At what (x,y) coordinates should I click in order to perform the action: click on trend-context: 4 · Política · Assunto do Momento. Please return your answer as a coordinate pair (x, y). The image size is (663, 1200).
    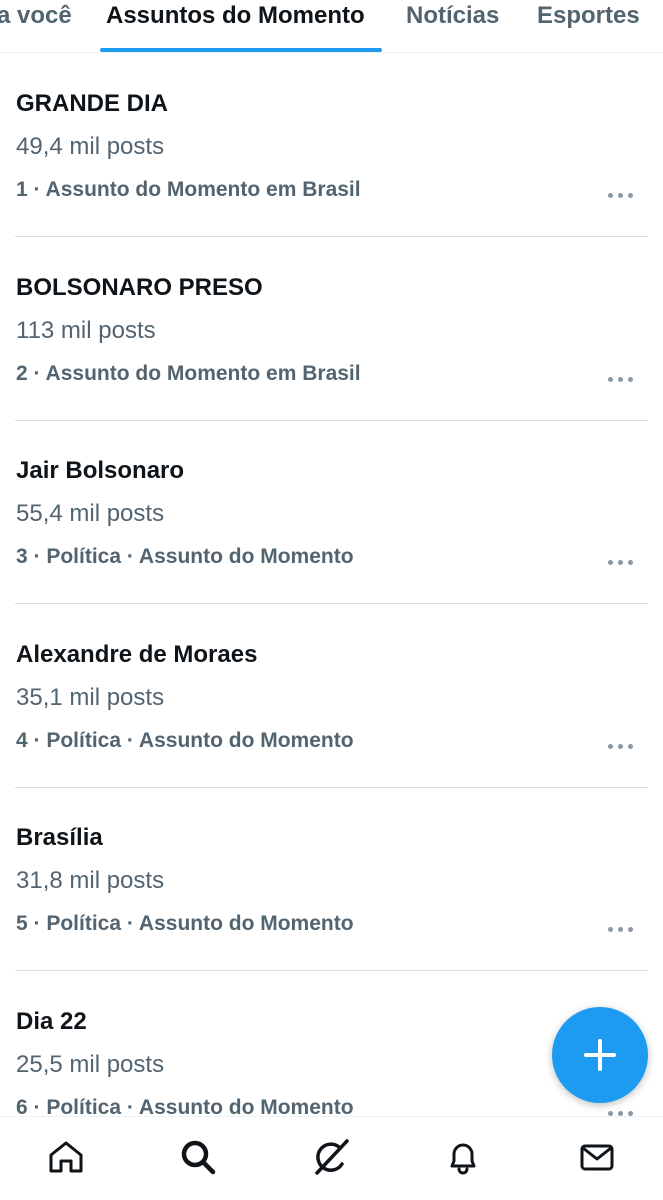
    Looking at the image, I should click on (185, 740).